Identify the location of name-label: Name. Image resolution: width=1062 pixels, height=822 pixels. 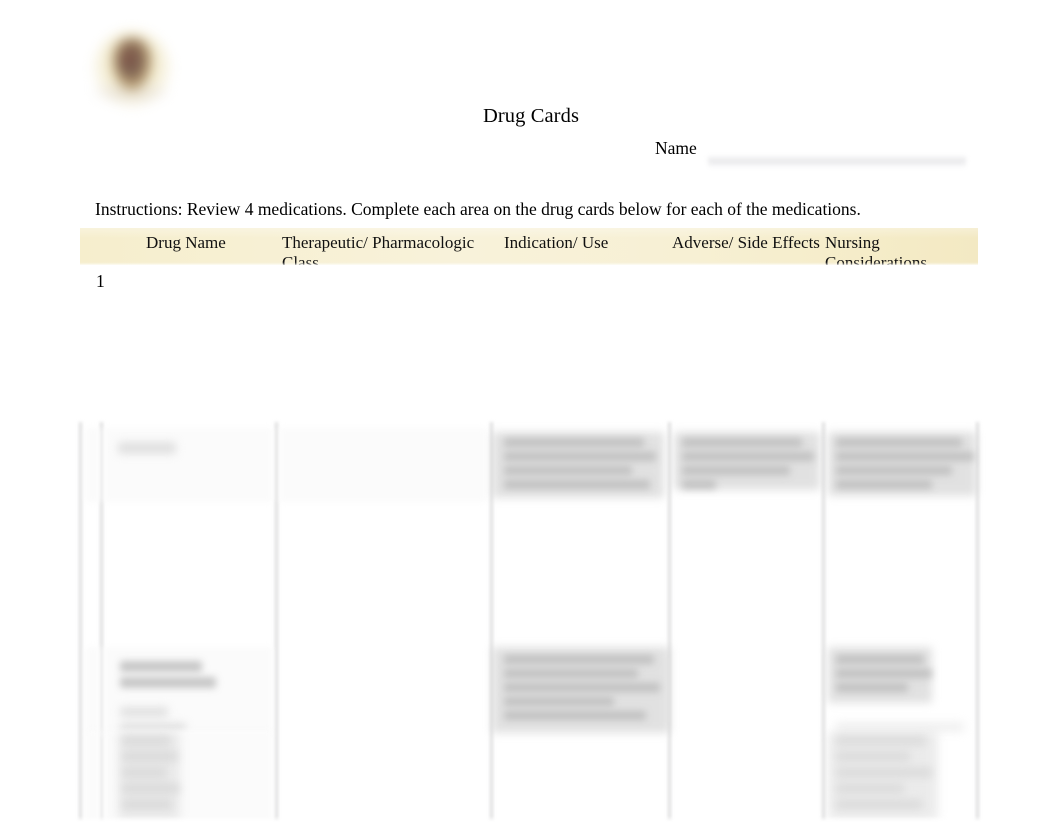
(676, 148).